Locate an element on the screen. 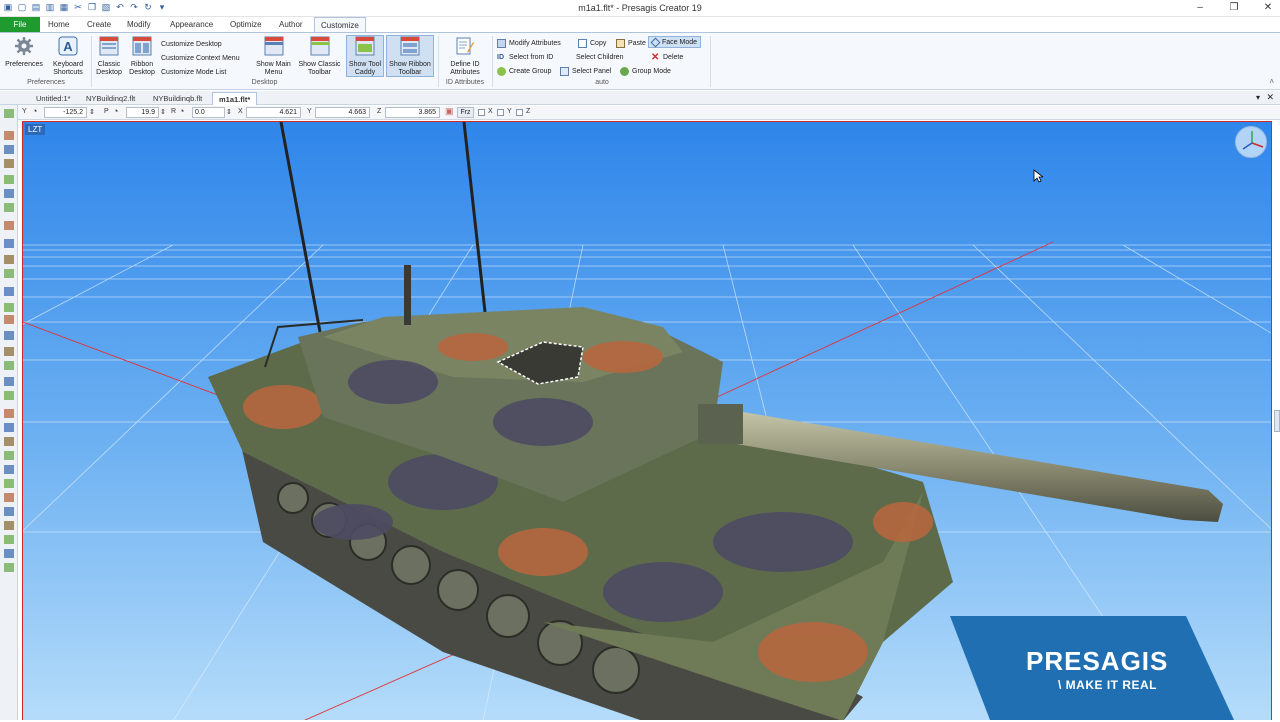 The width and height of the screenshot is (1280, 722). create-group-button: Create Group is located at coordinates (524, 71).